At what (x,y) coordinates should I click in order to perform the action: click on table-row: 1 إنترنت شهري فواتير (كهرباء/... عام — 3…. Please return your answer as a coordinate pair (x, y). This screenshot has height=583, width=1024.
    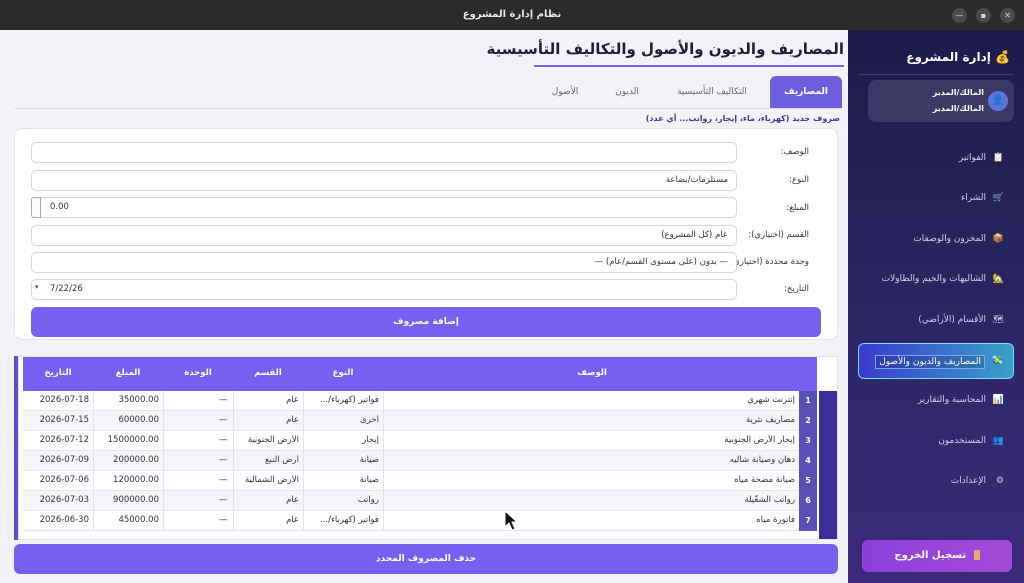
    Looking at the image, I should click on (420, 401).